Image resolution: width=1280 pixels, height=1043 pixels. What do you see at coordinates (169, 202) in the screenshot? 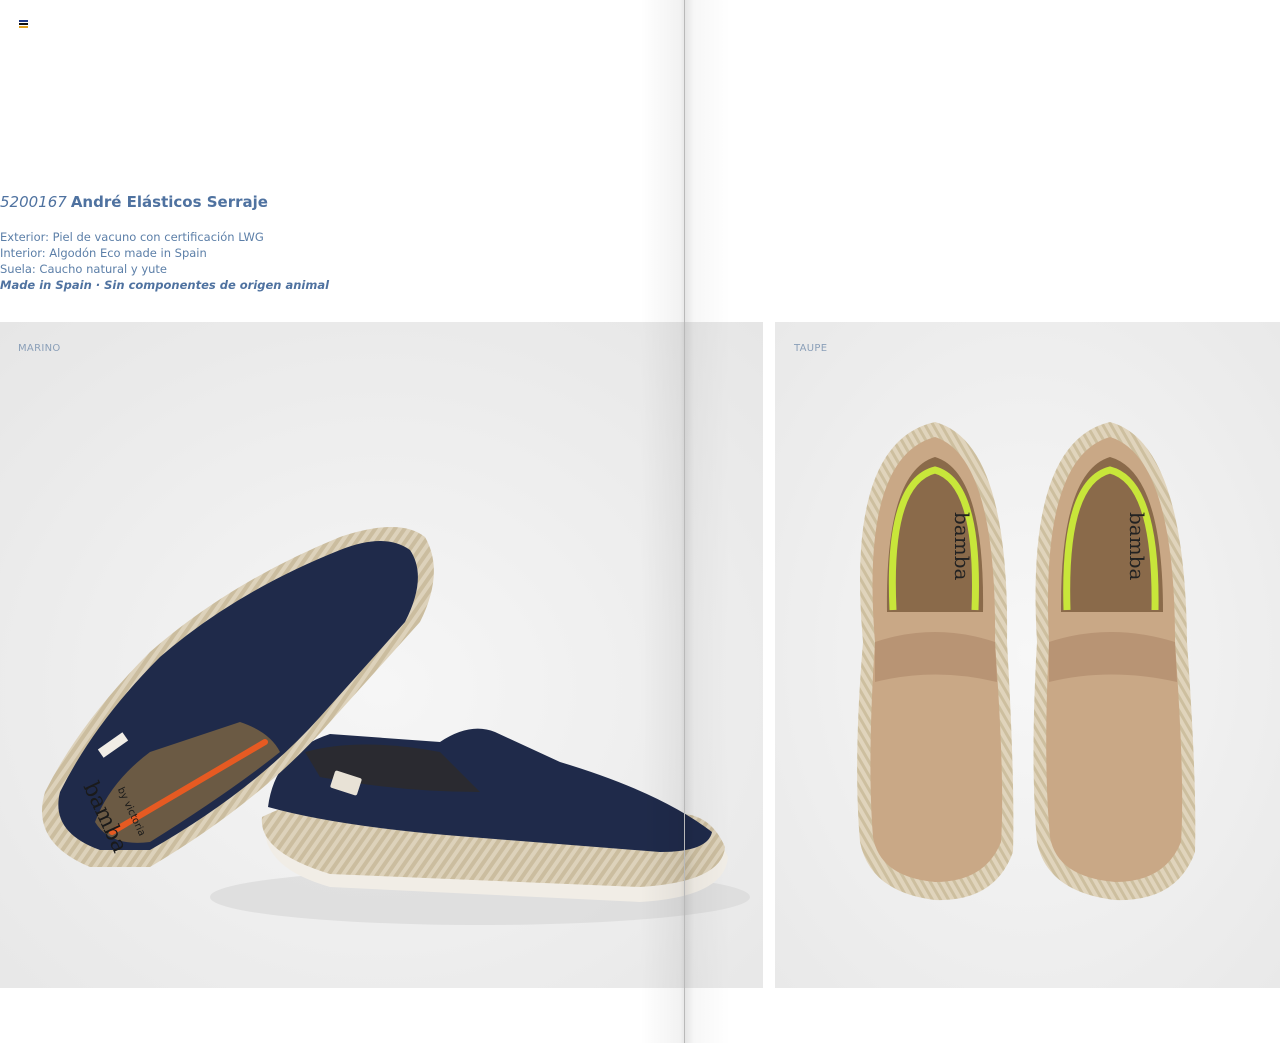
I see `product-name: André Elásticos Serraje` at bounding box center [169, 202].